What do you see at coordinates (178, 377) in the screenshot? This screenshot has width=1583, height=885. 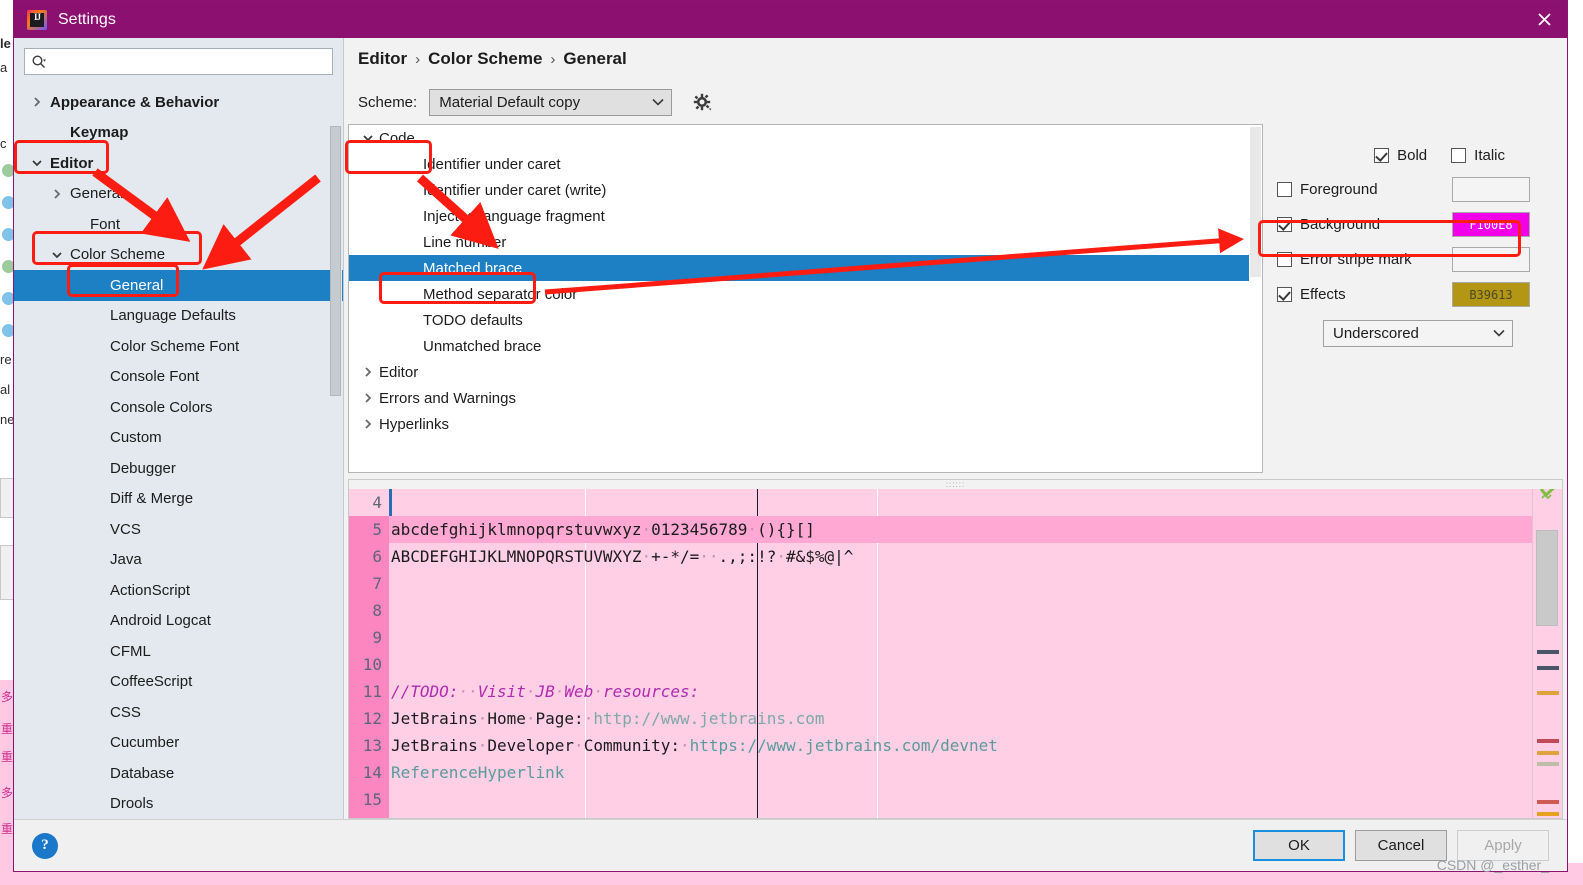 I see `sidebar-item-console-font: Console Font` at bounding box center [178, 377].